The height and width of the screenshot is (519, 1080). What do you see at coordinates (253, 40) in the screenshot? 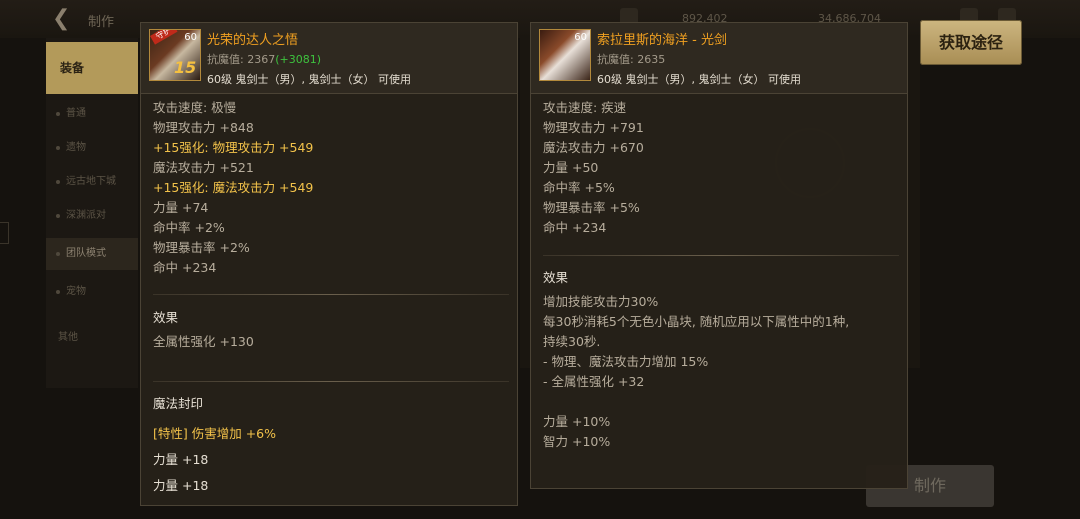
I see `item-name: 光荣的达人之悟` at bounding box center [253, 40].